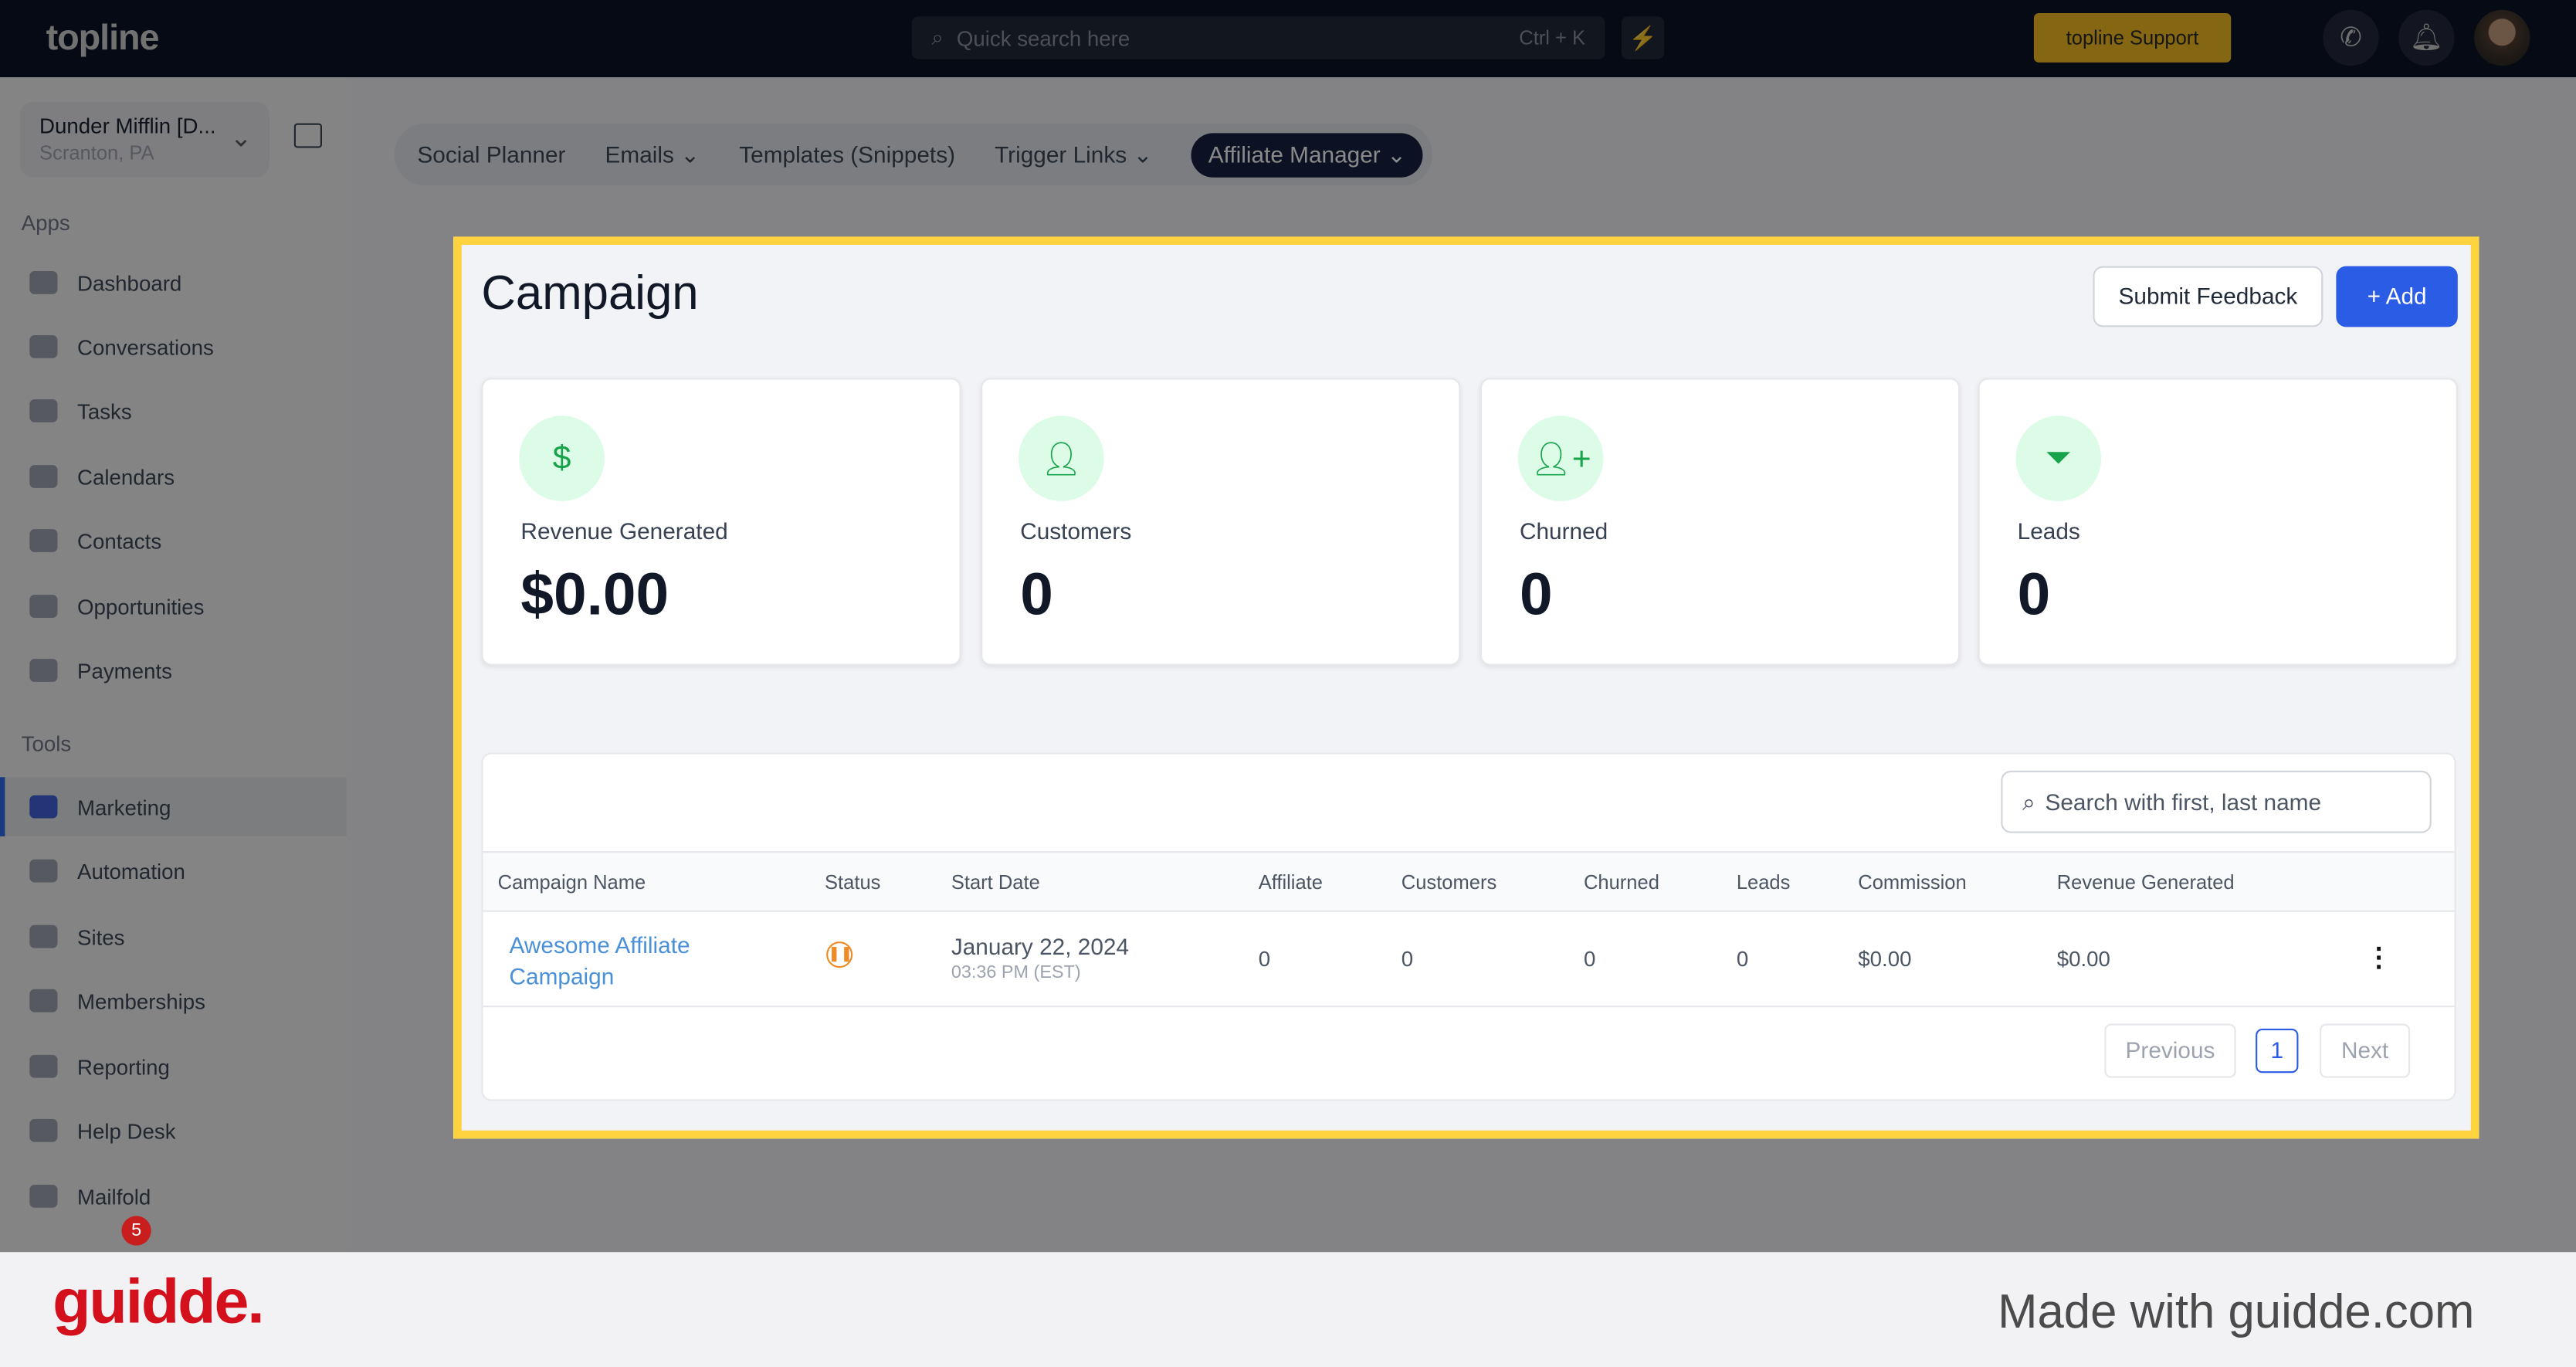  Describe the element at coordinates (1307, 154) in the screenshot. I see `tab-affiliate-manager: Affiliate Manager ⌄` at that location.